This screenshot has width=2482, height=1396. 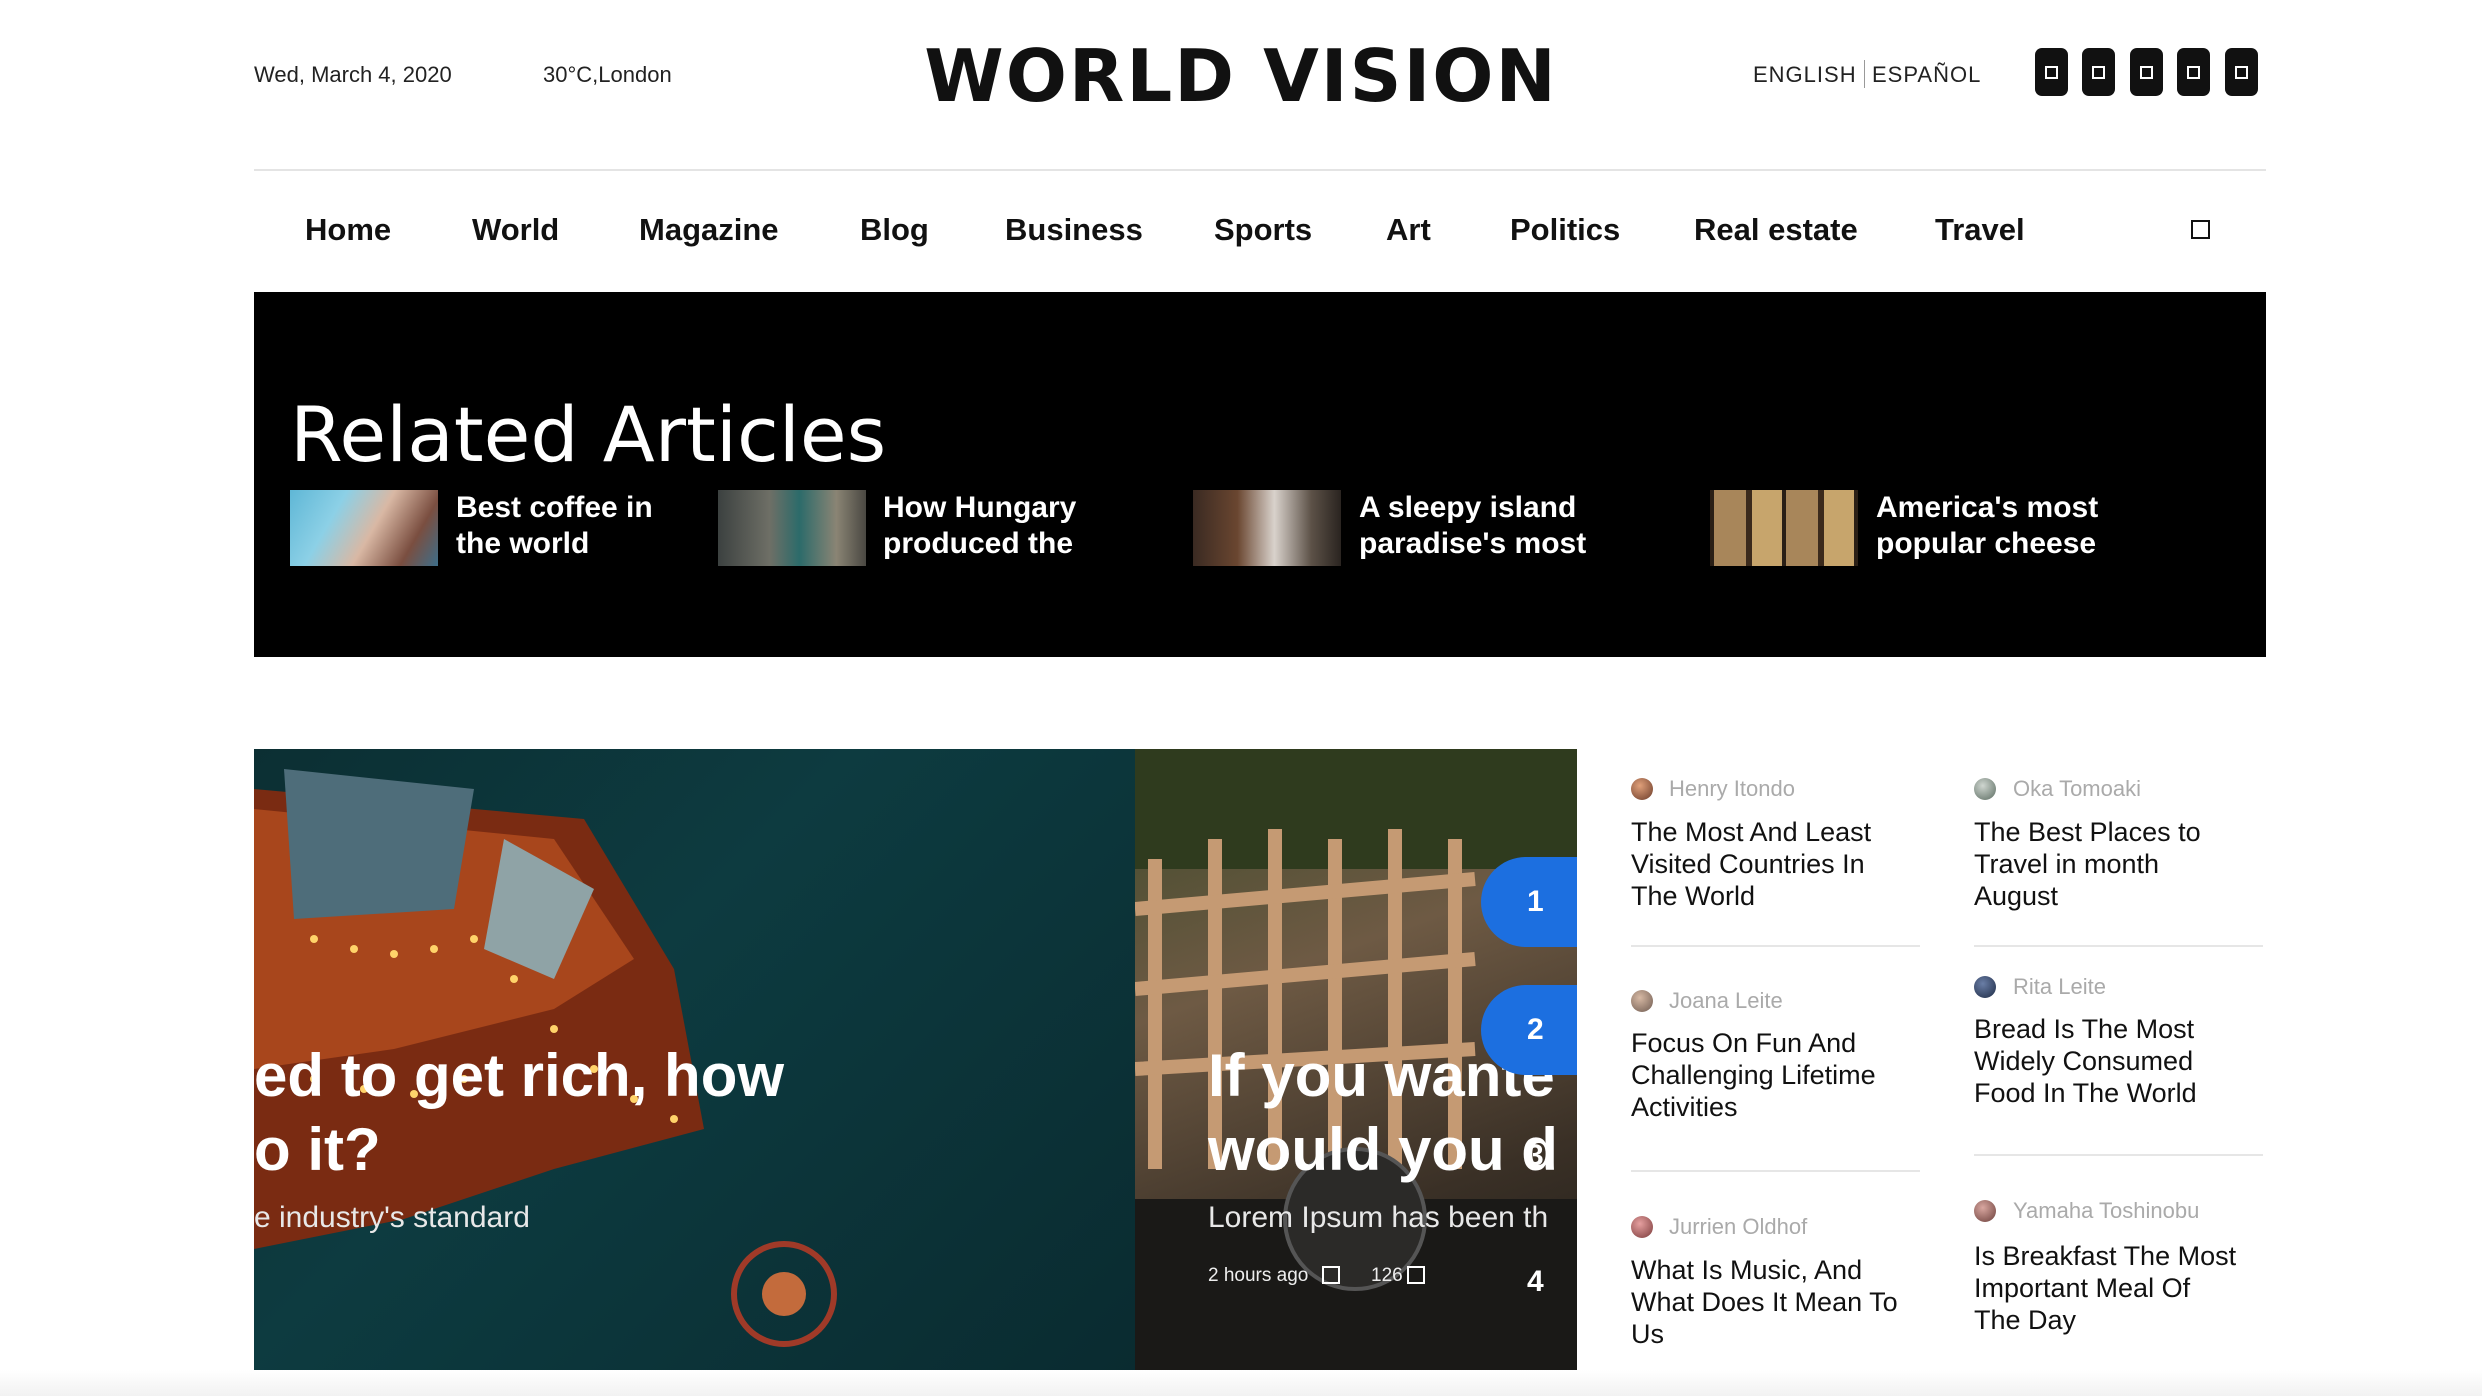 I want to click on related-thumb-coffee, so click(x=364, y=528).